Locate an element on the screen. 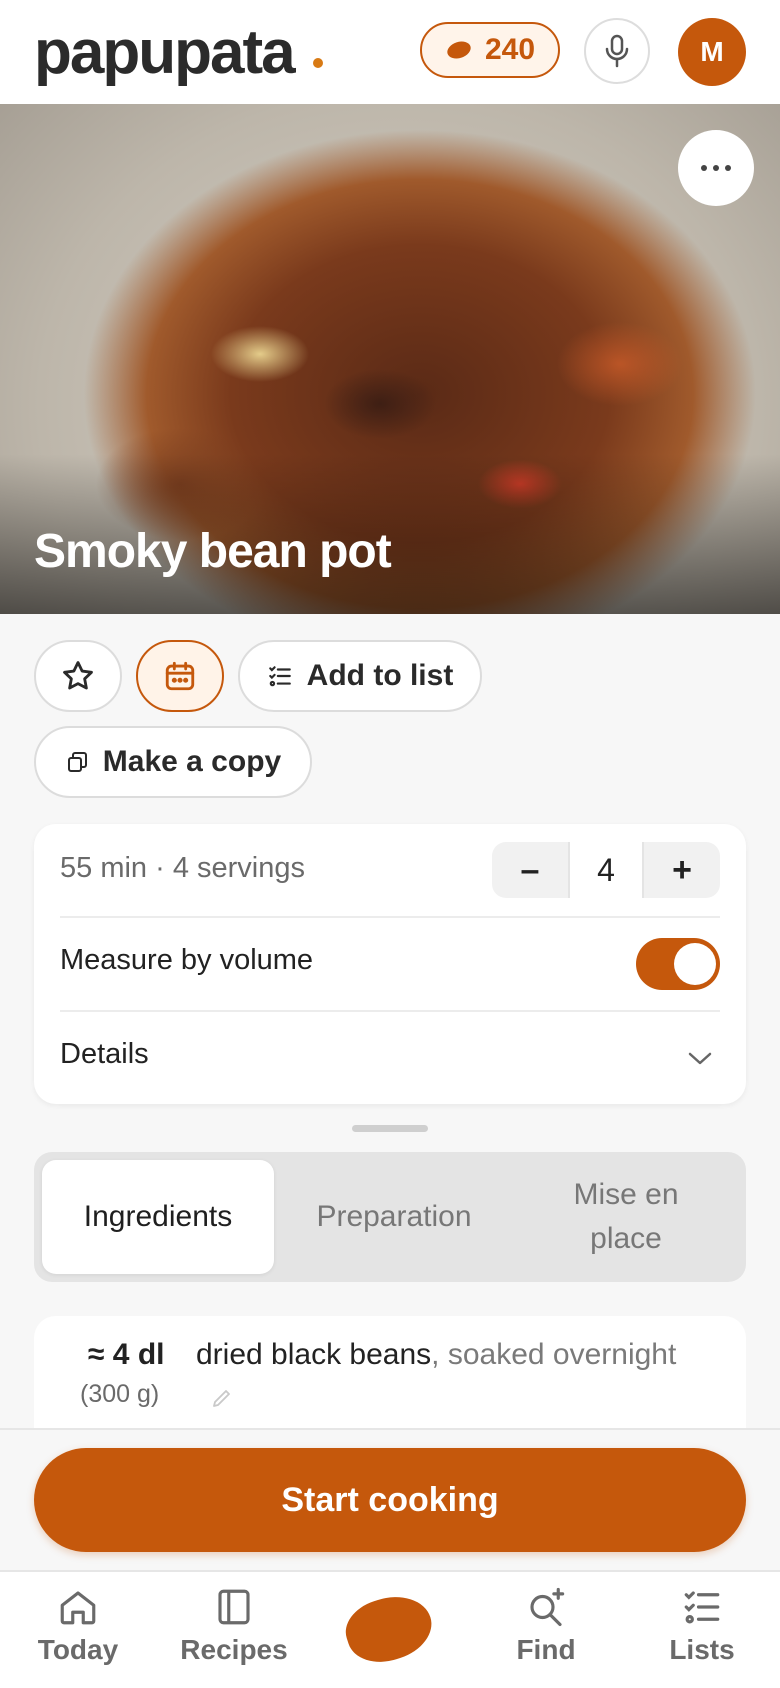  servings-value: 4 is located at coordinates (606, 870).